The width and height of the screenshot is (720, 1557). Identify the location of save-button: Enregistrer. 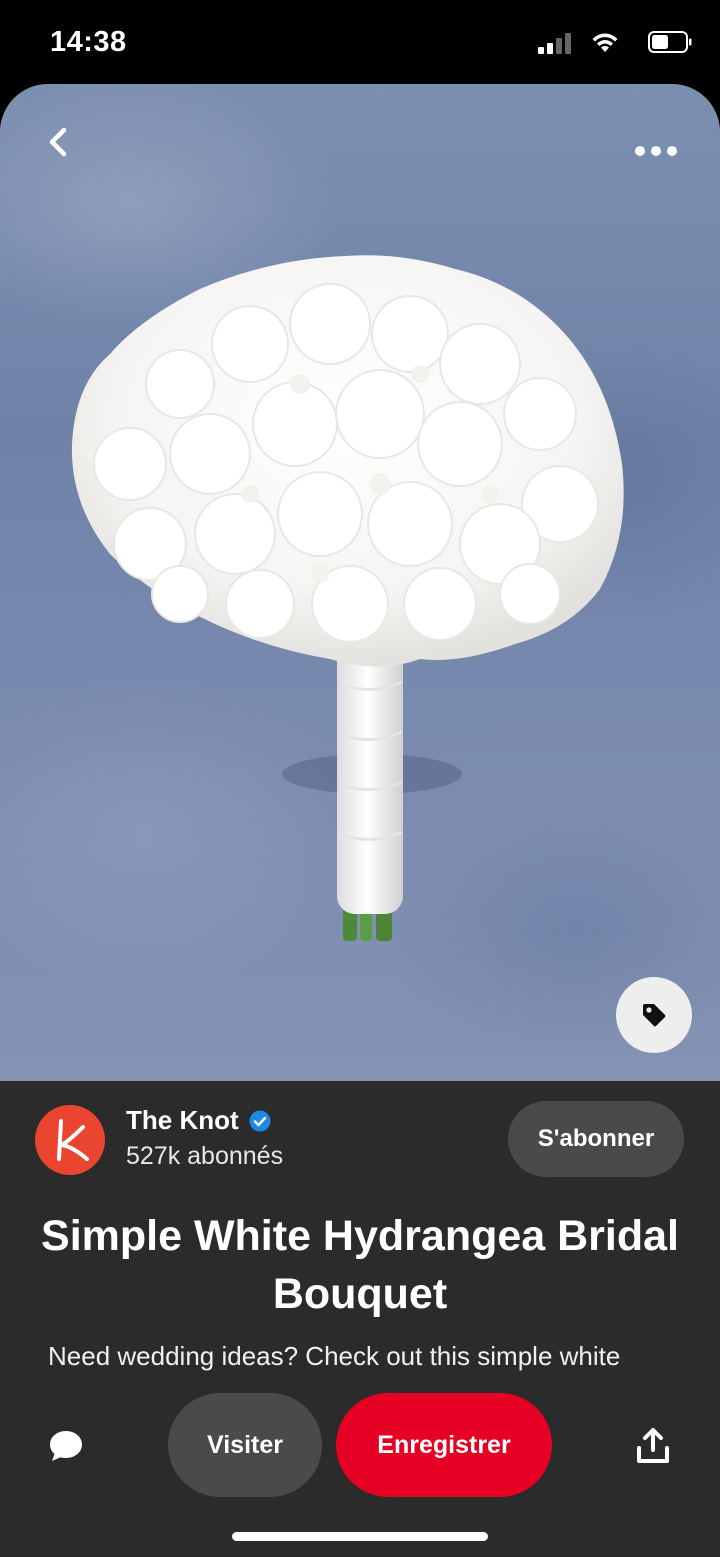
(444, 1445).